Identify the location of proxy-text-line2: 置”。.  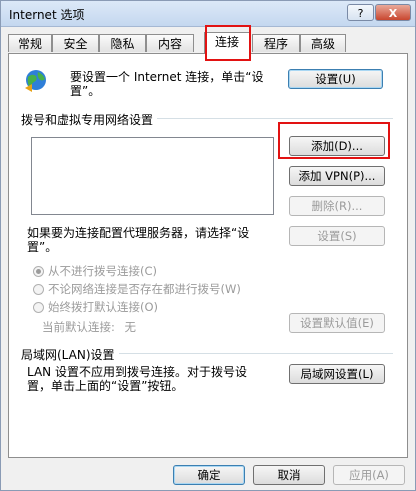
(42, 247).